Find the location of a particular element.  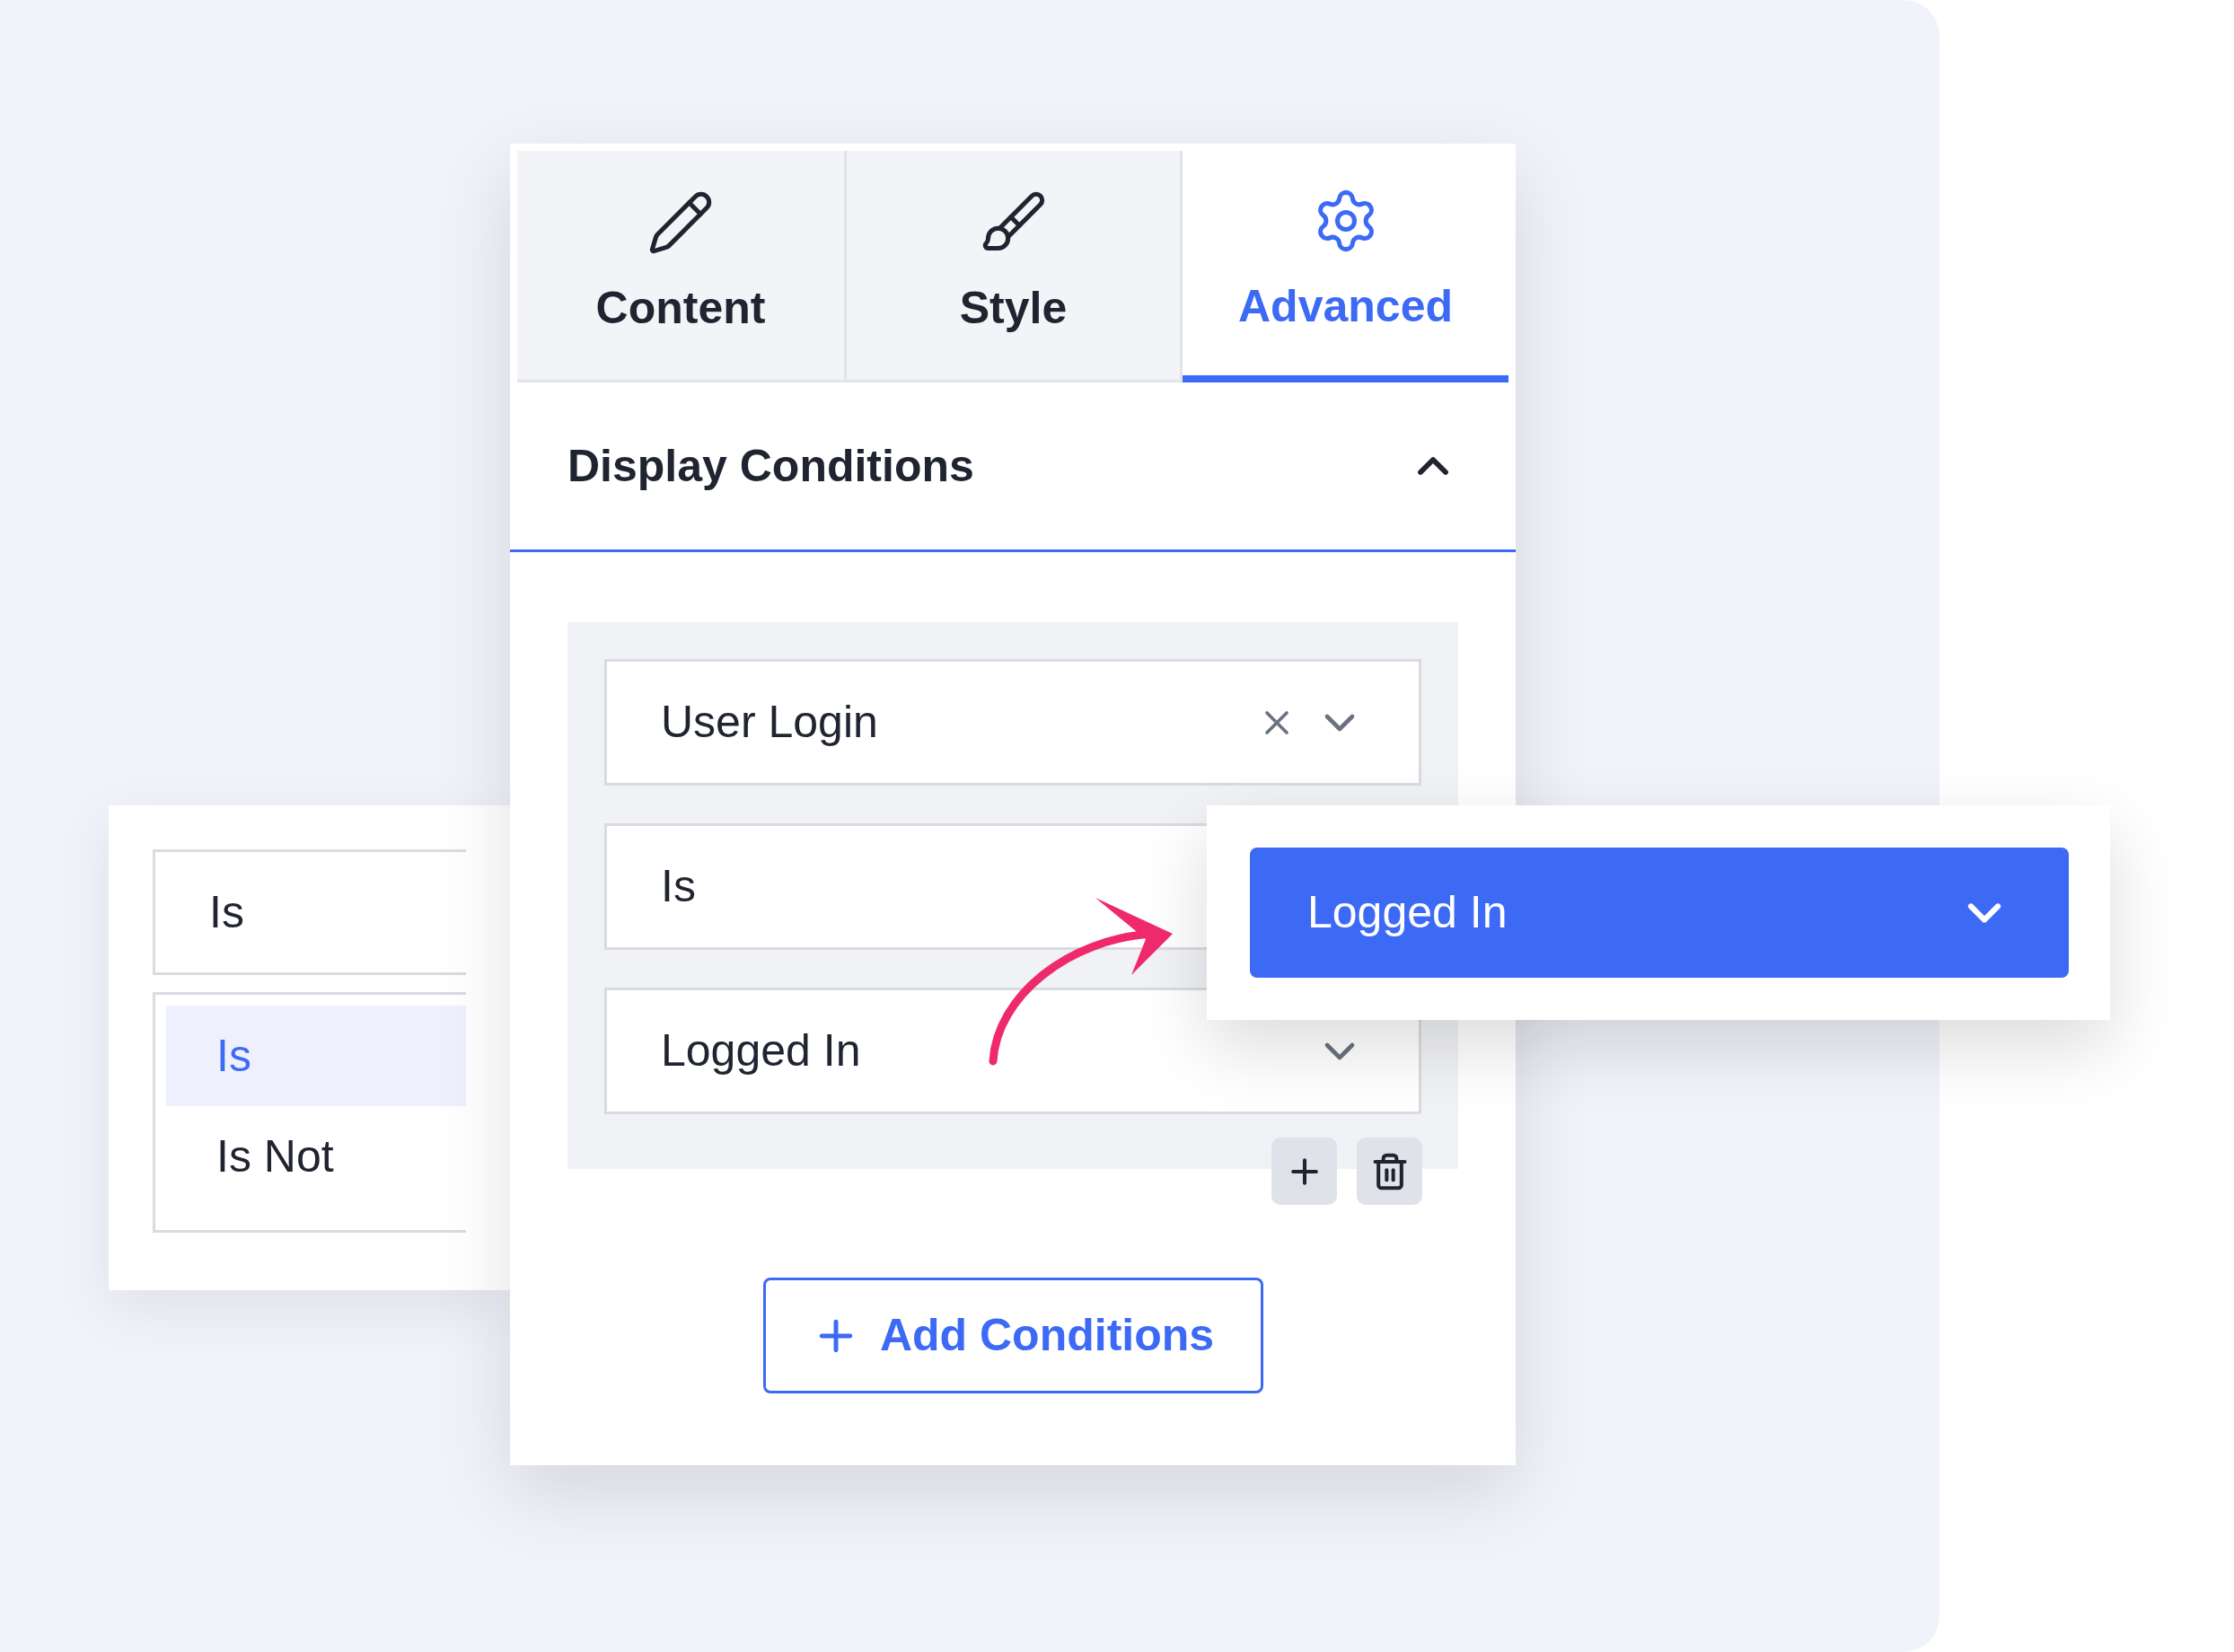

operator-select: Is is located at coordinates (309, 912).